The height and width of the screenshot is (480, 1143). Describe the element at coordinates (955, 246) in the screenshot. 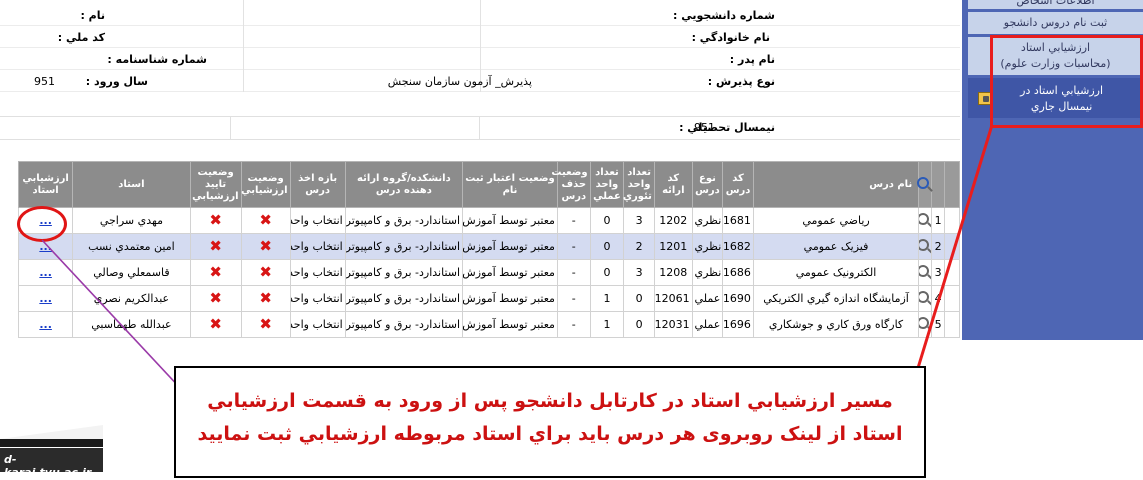

I see `pointer-line-right` at that location.